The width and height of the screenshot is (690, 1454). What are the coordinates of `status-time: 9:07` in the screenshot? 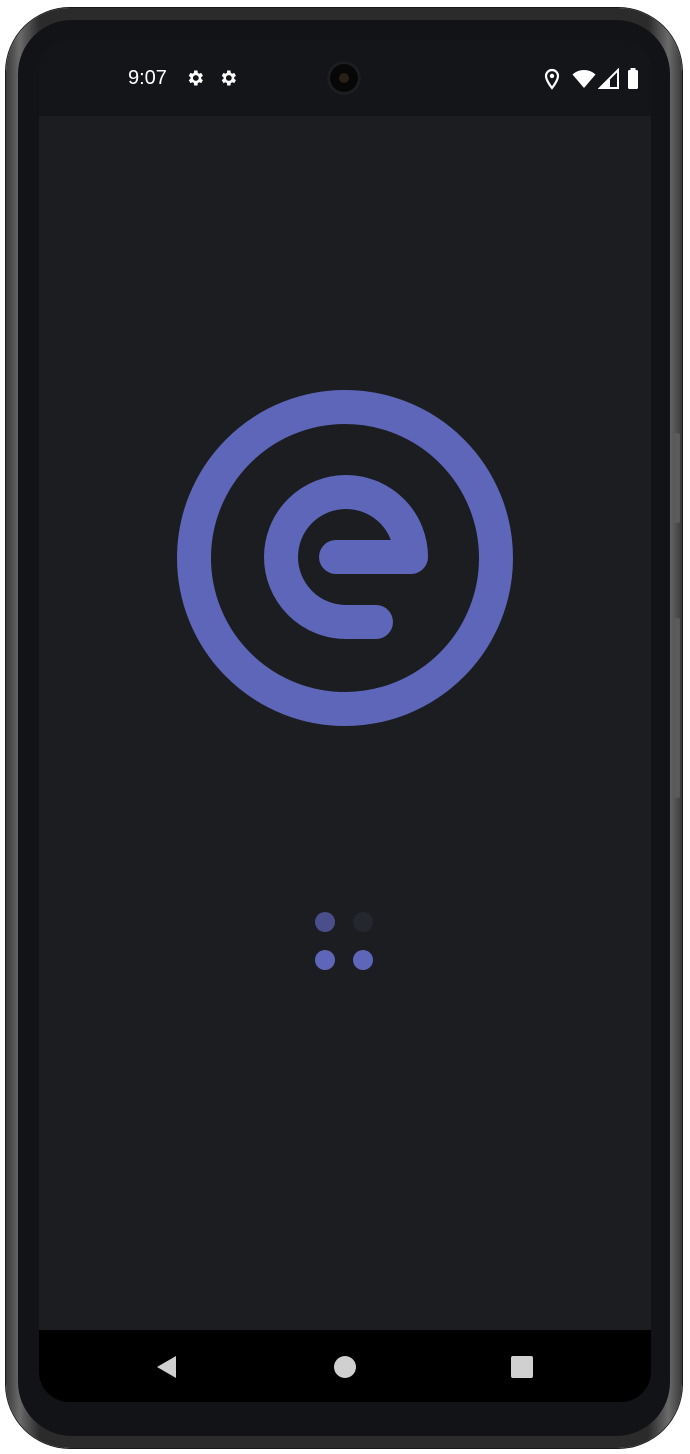 It's located at (147, 78).